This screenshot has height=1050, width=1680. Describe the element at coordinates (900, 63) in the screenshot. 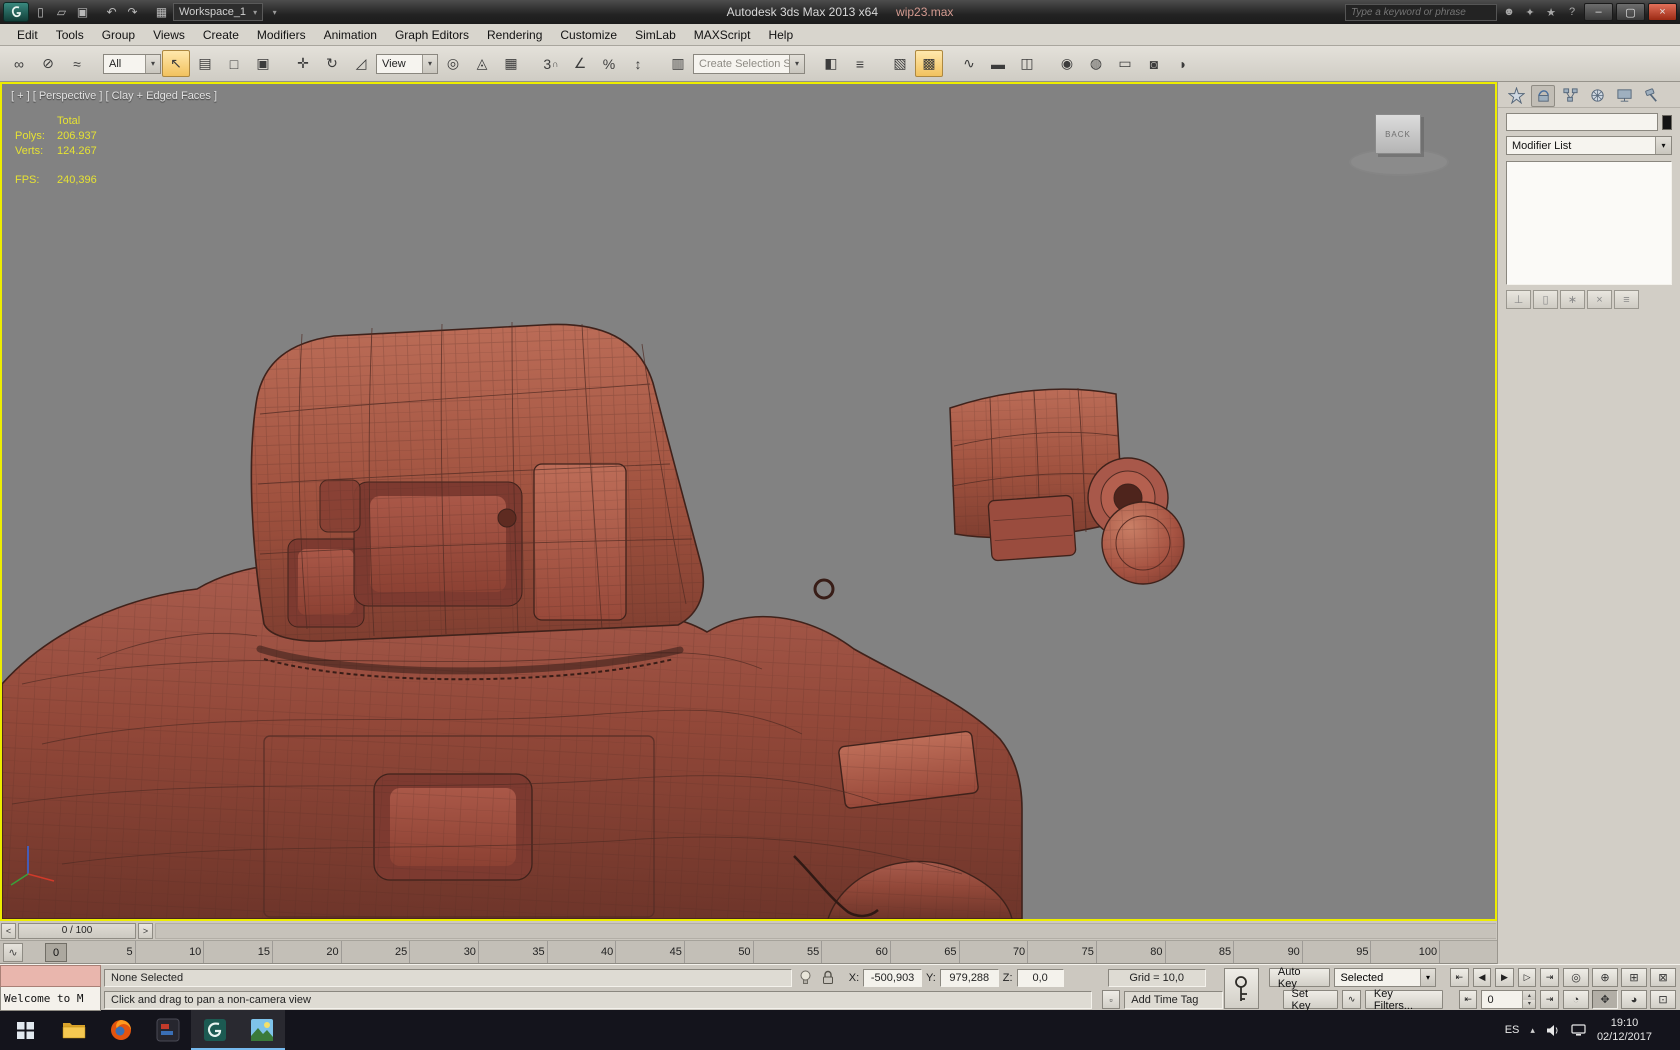

I see `layer-manager-button: ▧` at that location.